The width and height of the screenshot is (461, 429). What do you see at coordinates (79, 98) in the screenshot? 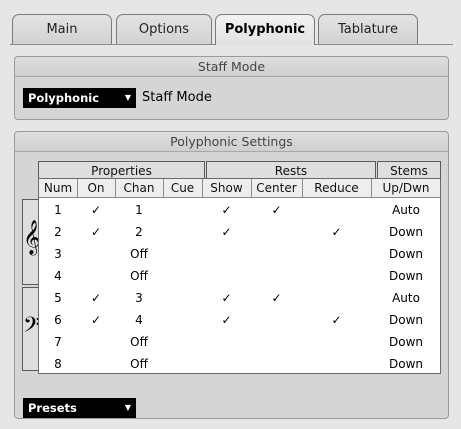
I see `staff-mode-dropdown: Polyphonic ▼` at bounding box center [79, 98].